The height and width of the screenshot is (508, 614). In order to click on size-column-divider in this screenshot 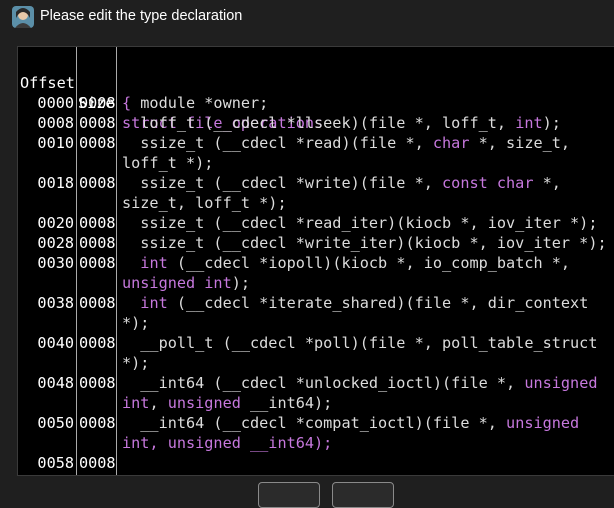, I will do `click(116, 261)`.